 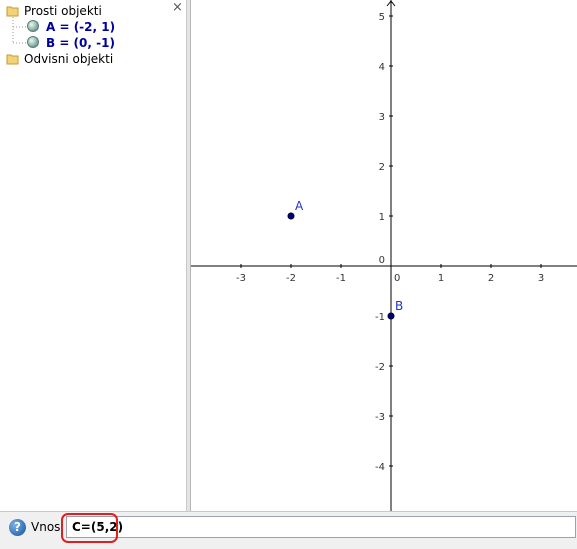 I want to click on point-label-A: A, so click(x=299, y=206).